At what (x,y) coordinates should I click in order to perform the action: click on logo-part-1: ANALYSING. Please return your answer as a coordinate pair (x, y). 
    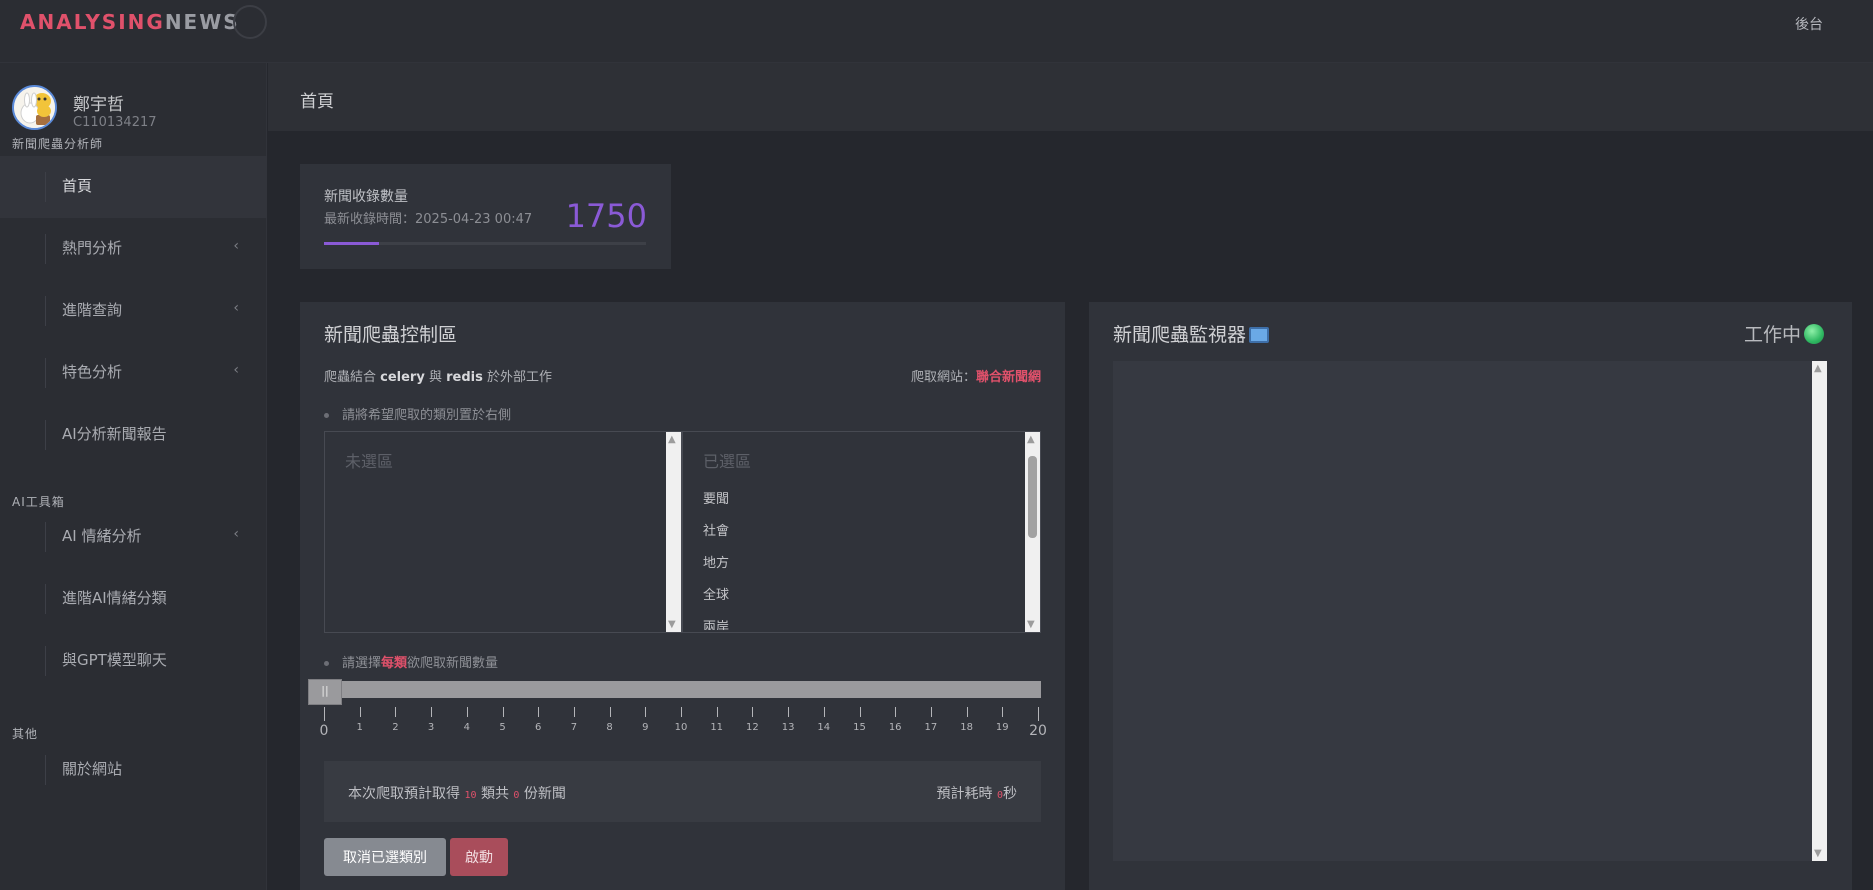
    Looking at the image, I should click on (92, 22).